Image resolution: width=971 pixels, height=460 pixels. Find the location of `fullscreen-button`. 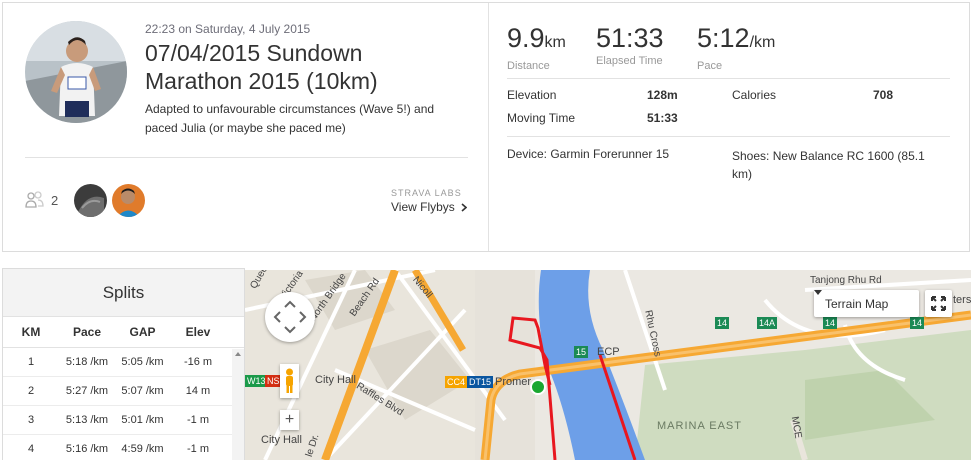

fullscreen-button is located at coordinates (938, 303).